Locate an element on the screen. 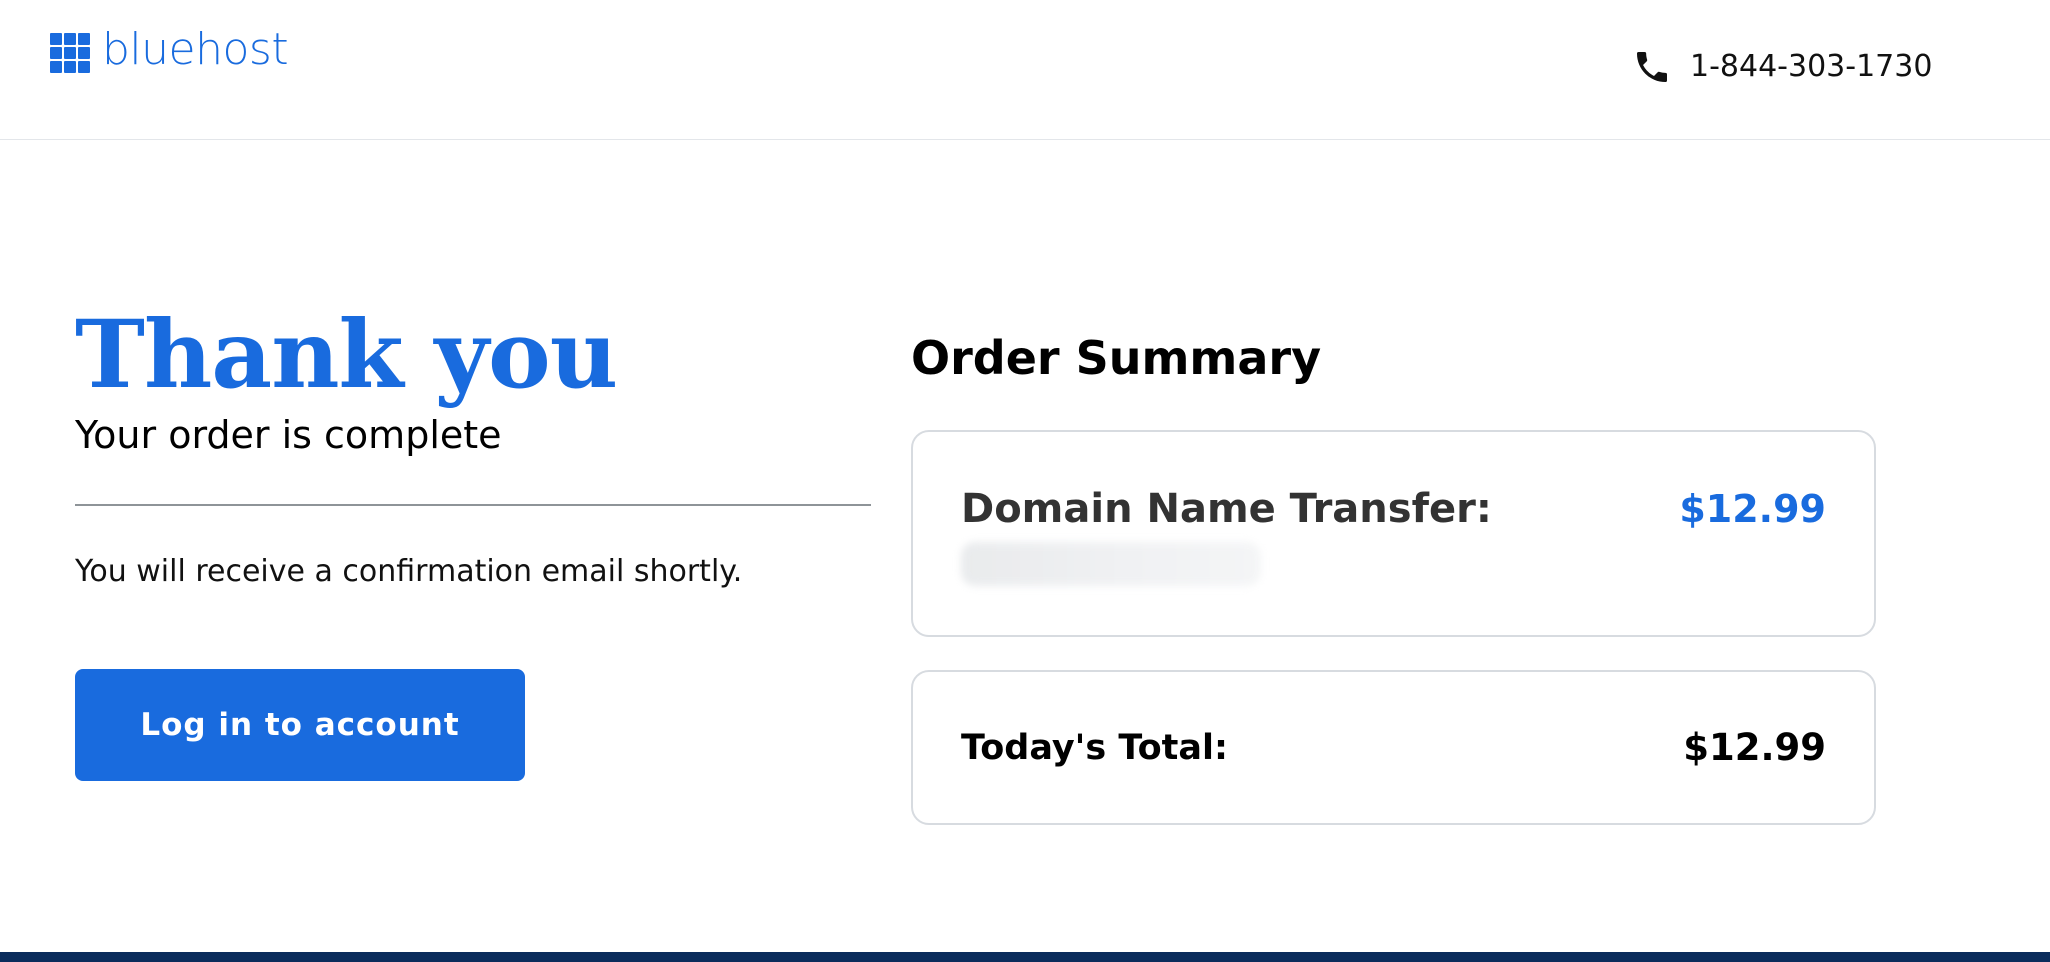  order-complete-subtitle: Your order is complete is located at coordinates (288, 435).